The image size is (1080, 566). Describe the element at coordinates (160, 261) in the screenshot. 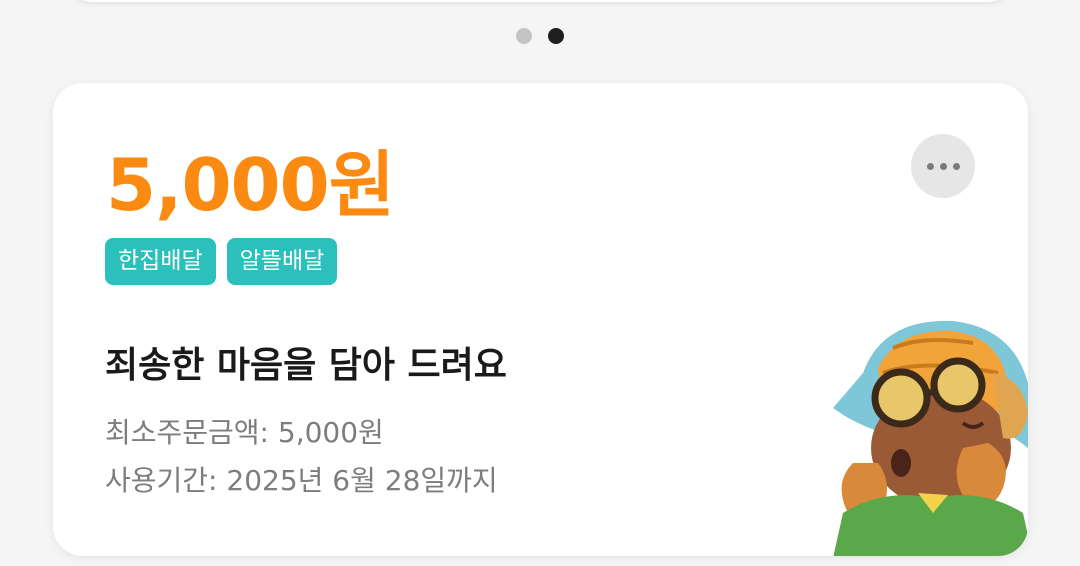

I see `tag-hanjip-delivery: 한집배달` at that location.